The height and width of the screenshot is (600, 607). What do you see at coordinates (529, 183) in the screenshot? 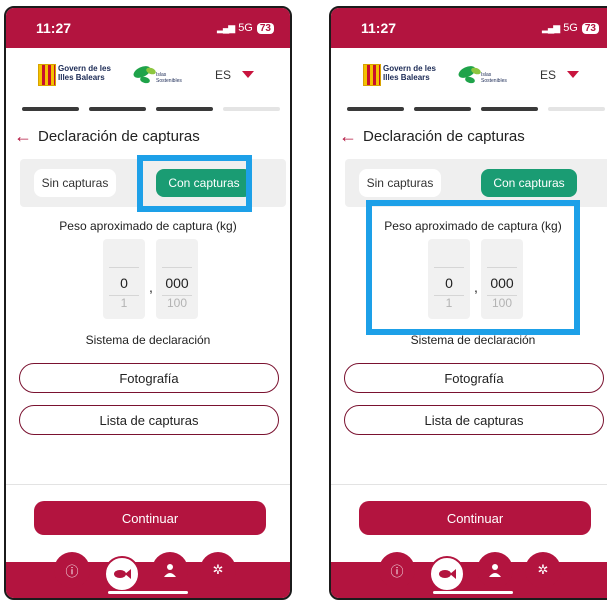
I see `con-capturas-button: Con capturas` at bounding box center [529, 183].